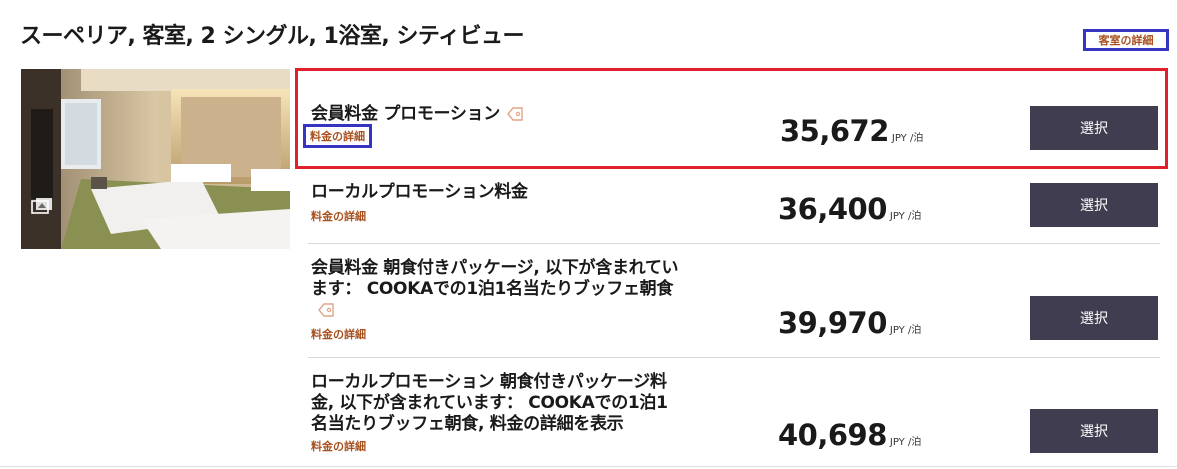 The width and height of the screenshot is (1177, 469). Describe the element at coordinates (501, 114) in the screenshot. I see `rate-name: 会員料金 プロモーション` at that location.